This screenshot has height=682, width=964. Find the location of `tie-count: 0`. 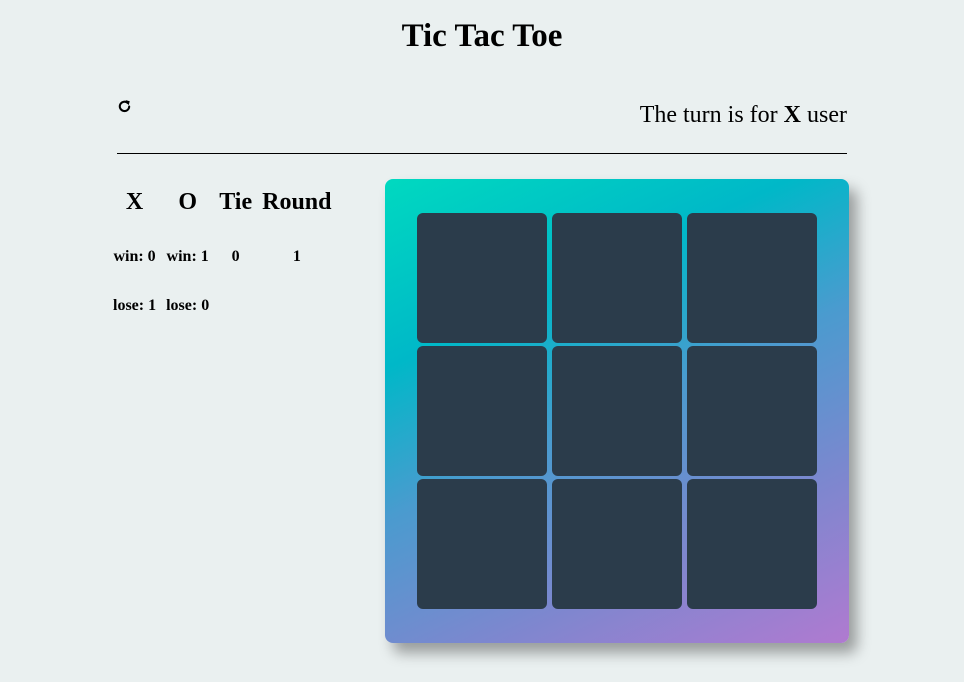

tie-count: 0 is located at coordinates (235, 256).